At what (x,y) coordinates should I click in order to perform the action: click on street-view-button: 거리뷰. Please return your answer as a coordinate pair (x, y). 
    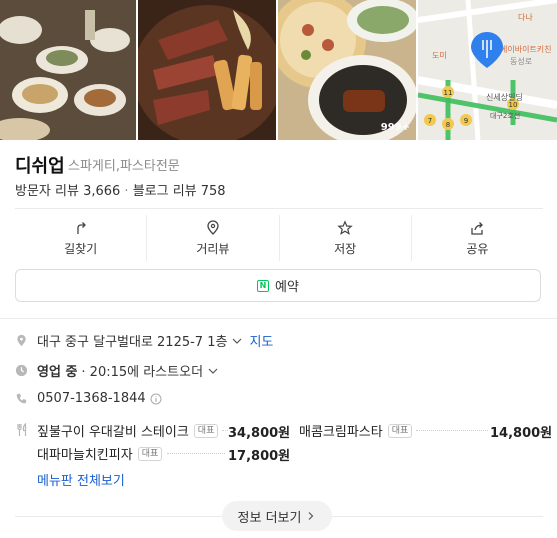
    Looking at the image, I should click on (213, 238).